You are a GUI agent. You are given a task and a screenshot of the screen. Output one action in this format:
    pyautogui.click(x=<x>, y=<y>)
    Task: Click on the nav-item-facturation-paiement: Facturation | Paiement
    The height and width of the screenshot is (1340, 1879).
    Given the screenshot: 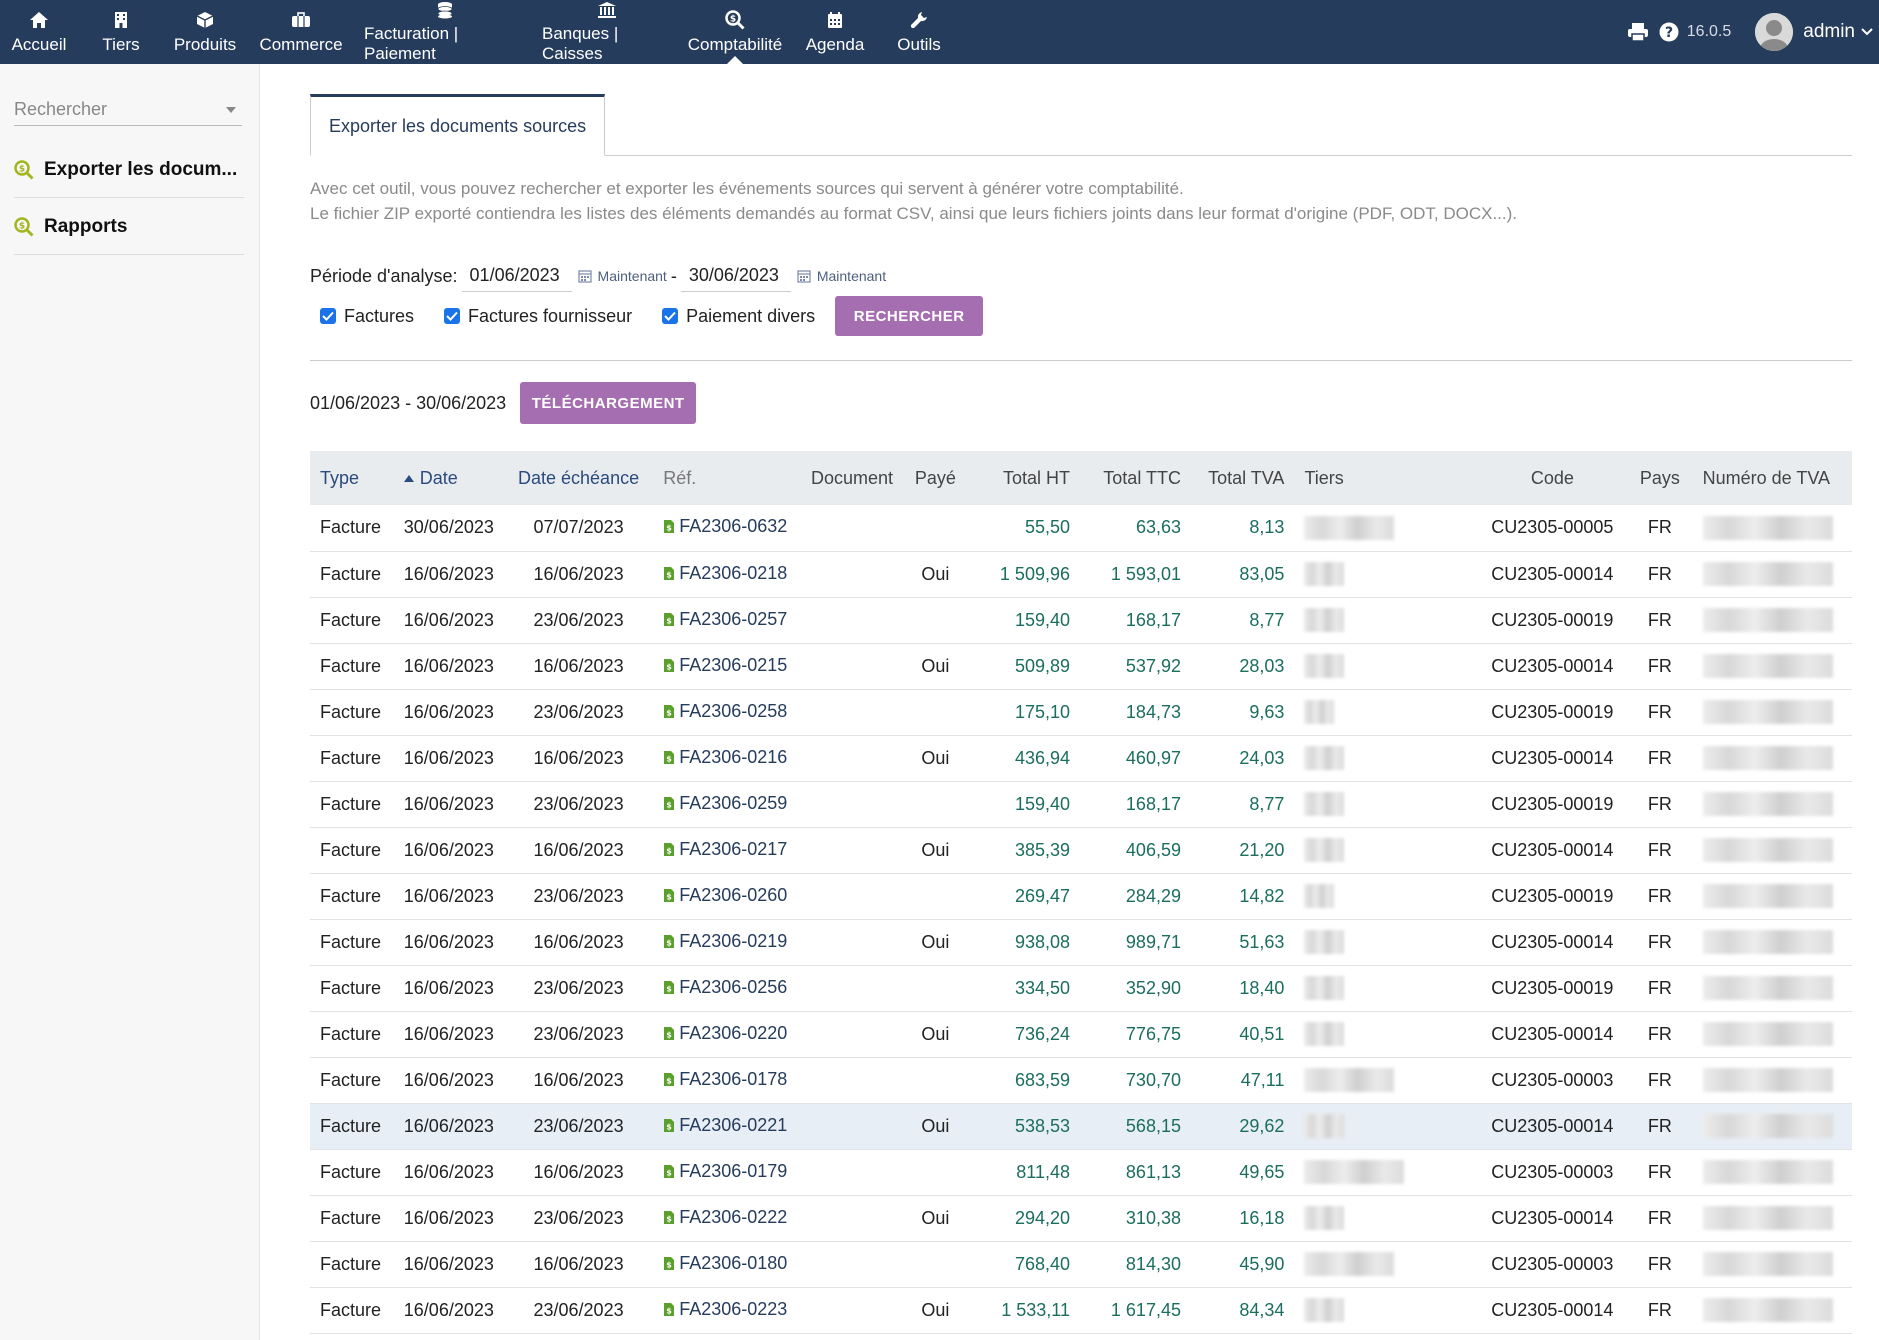 What is the action you would take?
    pyautogui.click(x=445, y=32)
    